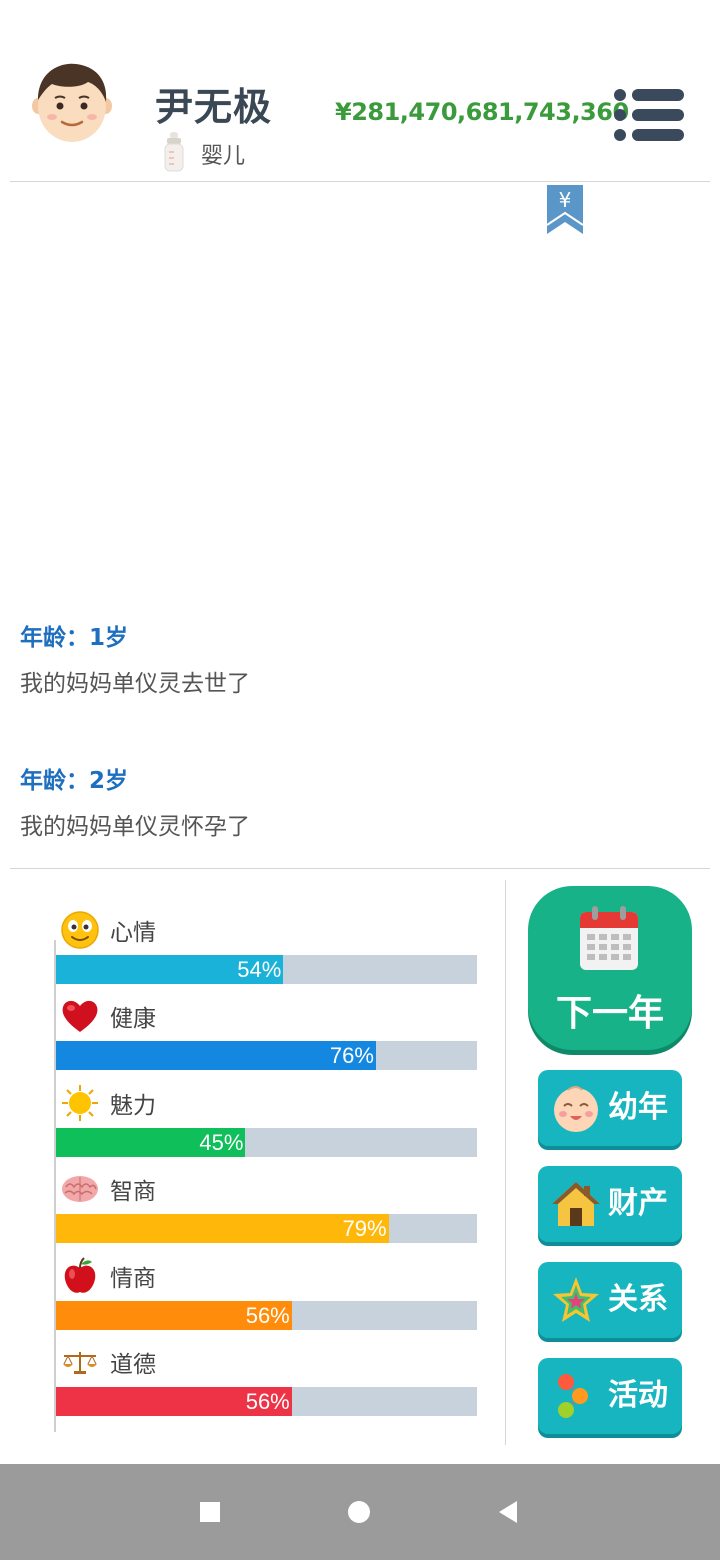 This screenshot has width=720, height=1560. What do you see at coordinates (638, 1395) in the screenshot?
I see `activities-label: 活动` at bounding box center [638, 1395].